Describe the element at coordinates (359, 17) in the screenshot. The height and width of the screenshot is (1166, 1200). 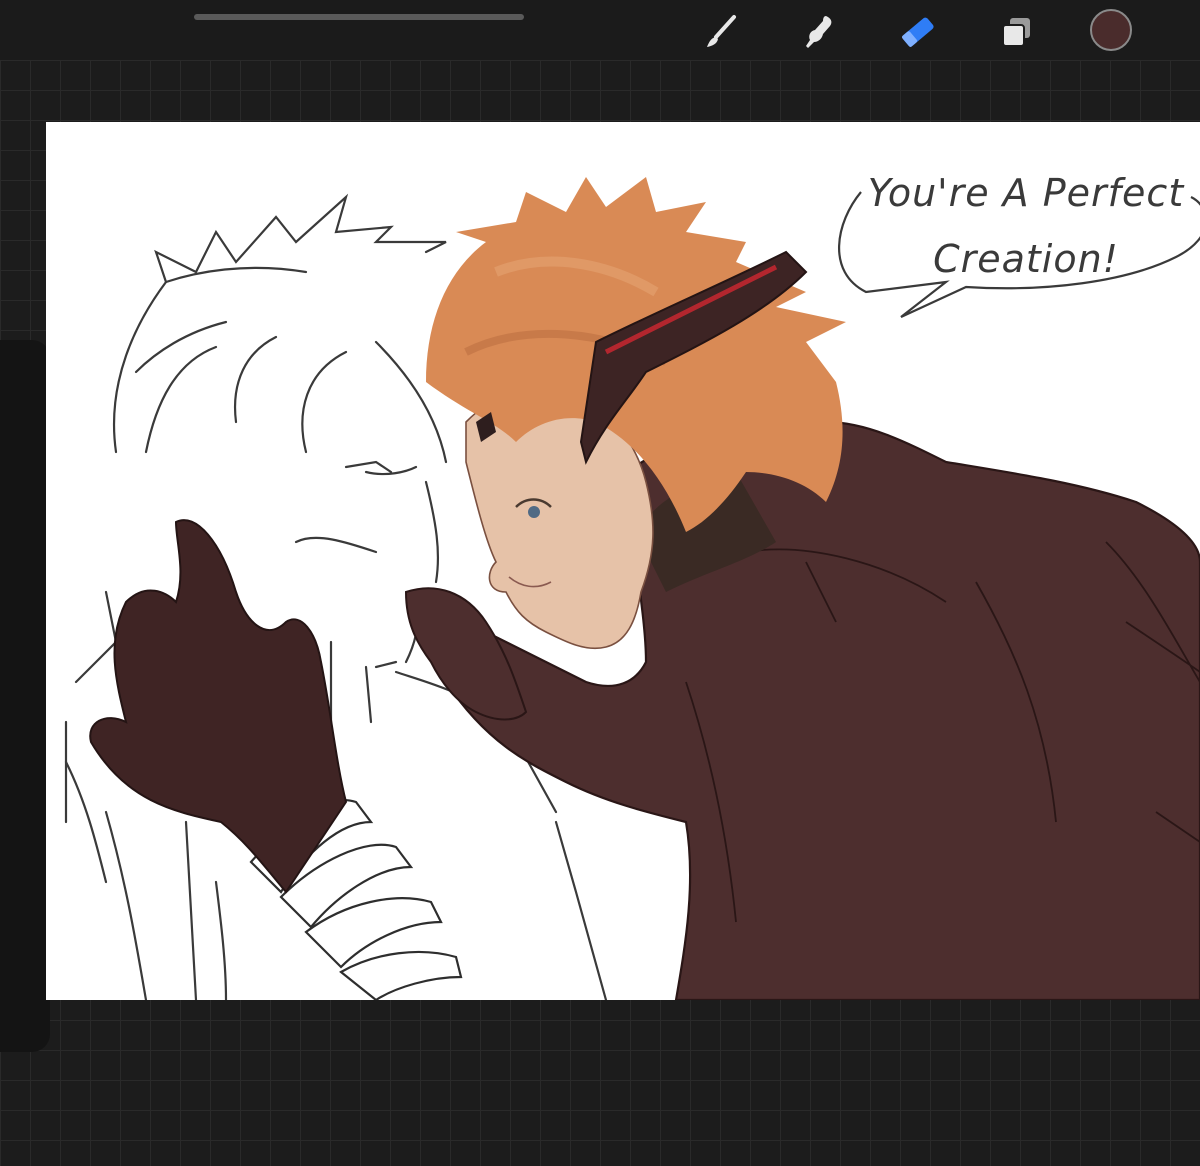
I see `menu-grab-handle` at that location.